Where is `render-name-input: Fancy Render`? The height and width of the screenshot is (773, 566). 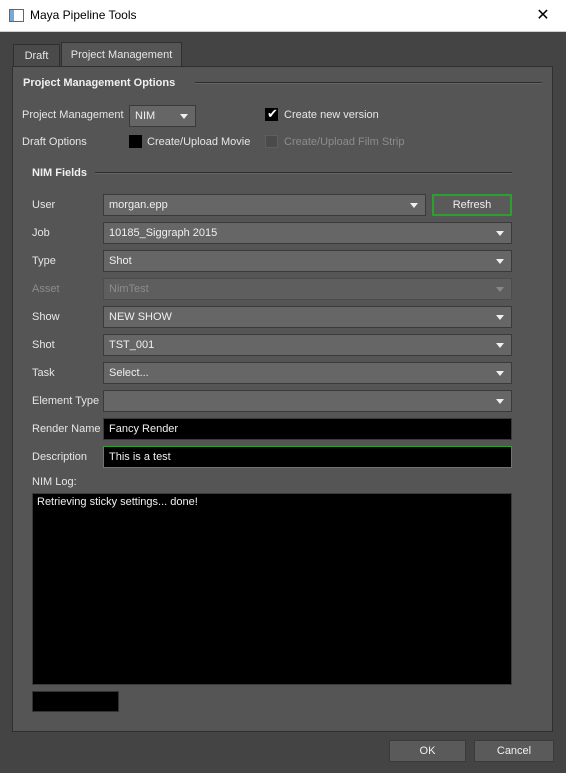 render-name-input: Fancy Render is located at coordinates (307, 429).